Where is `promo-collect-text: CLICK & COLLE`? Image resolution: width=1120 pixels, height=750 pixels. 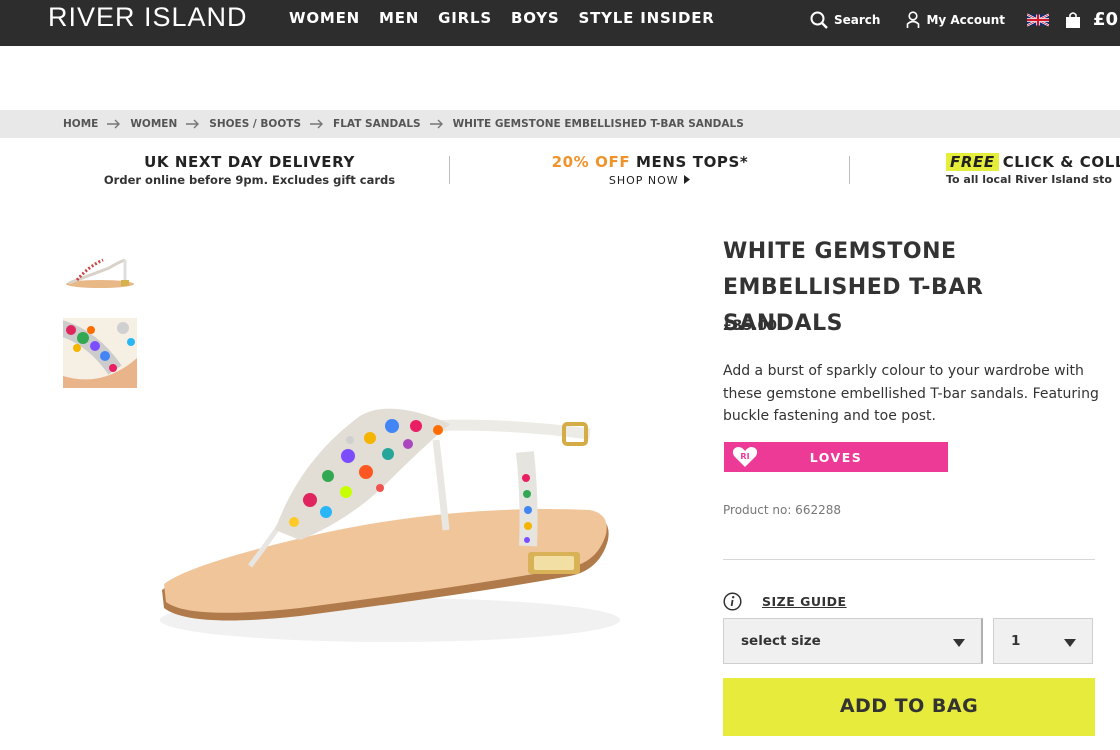 promo-collect-text: CLICK & COLLE is located at coordinates (1061, 162).